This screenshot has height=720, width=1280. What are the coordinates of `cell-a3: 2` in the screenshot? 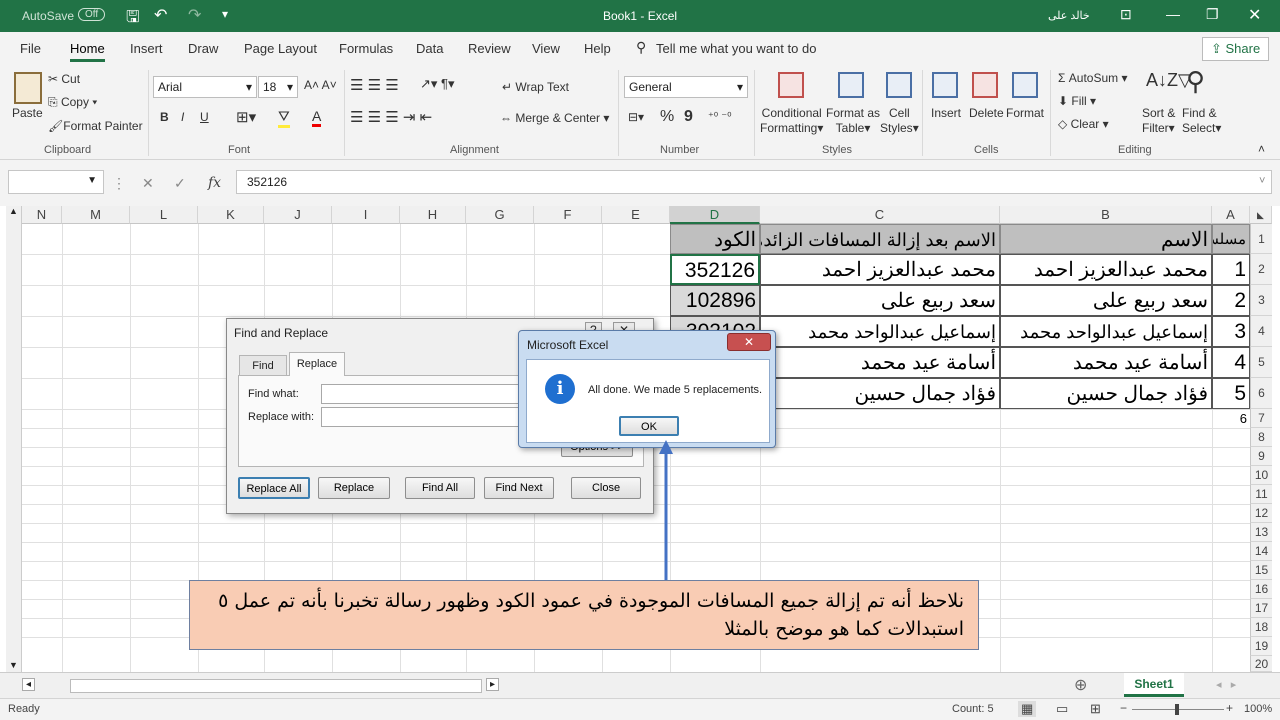 It's located at (1231, 300).